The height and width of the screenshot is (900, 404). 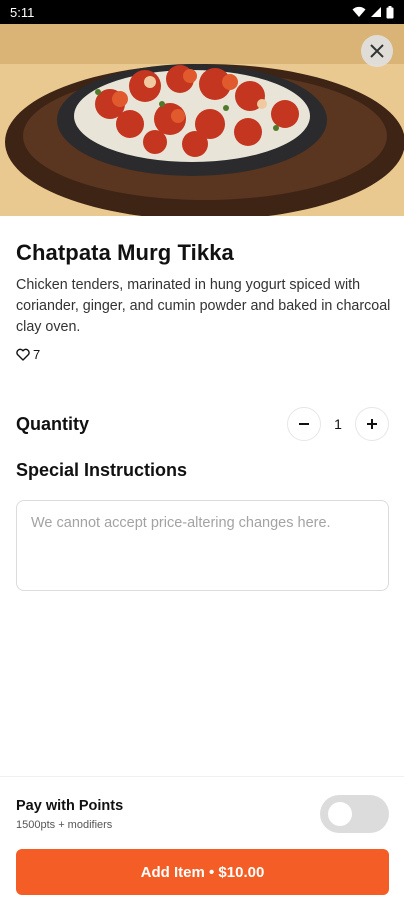 I want to click on special-instructions-box, so click(x=202, y=545).